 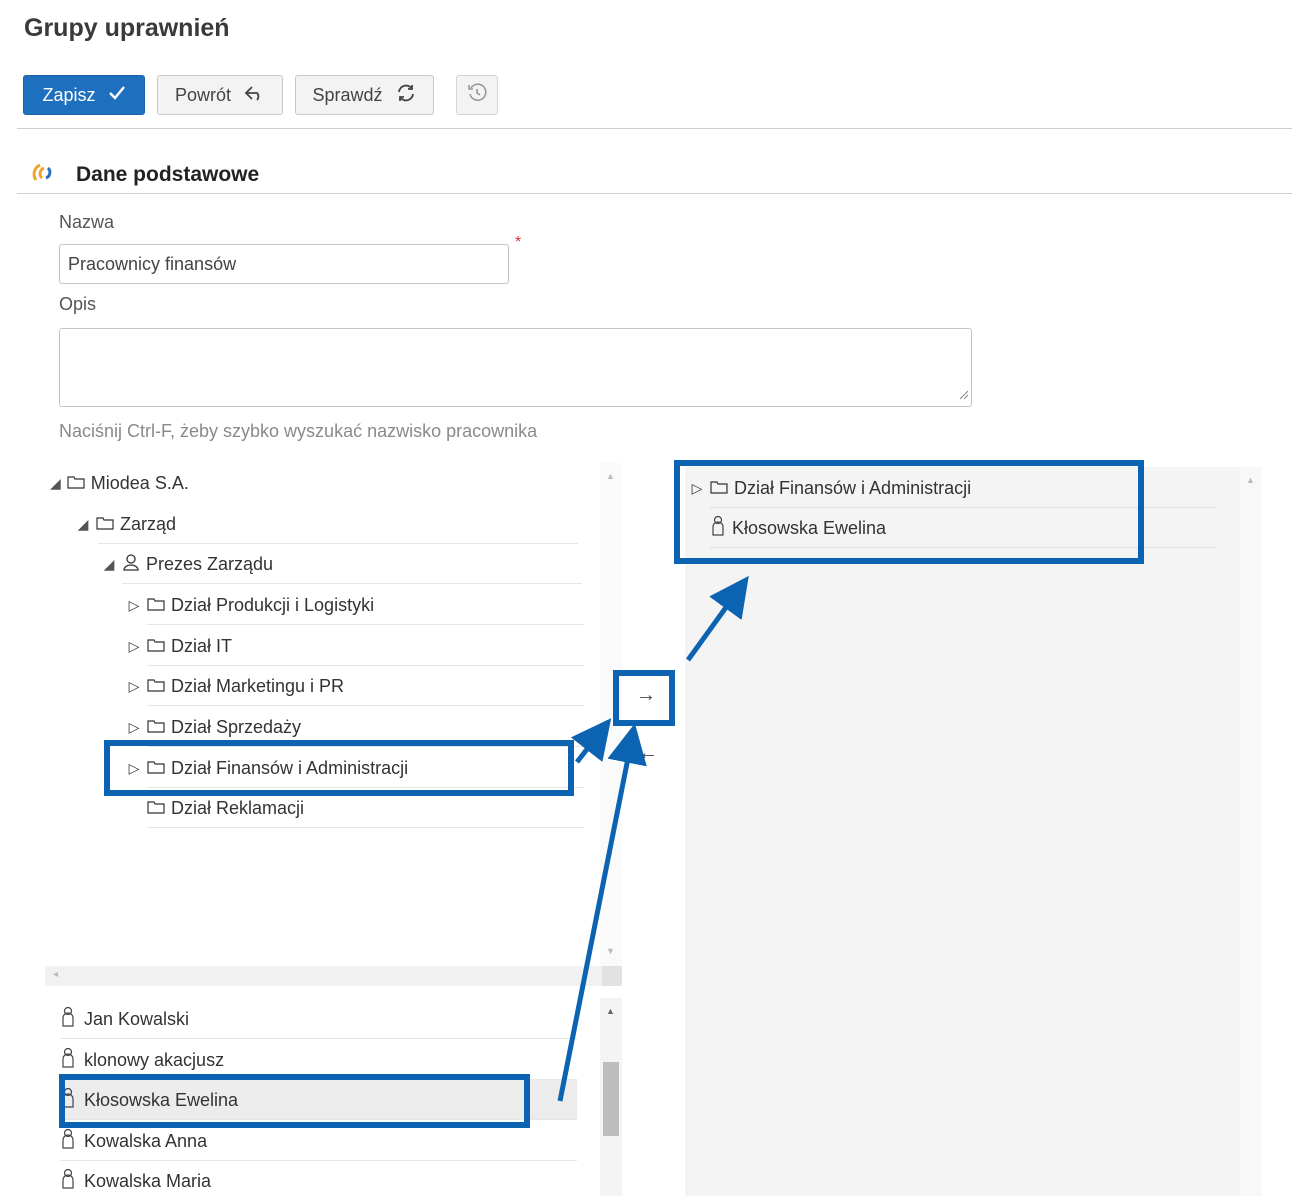 What do you see at coordinates (644, 698) in the screenshot?
I see `highlight-box-add-button` at bounding box center [644, 698].